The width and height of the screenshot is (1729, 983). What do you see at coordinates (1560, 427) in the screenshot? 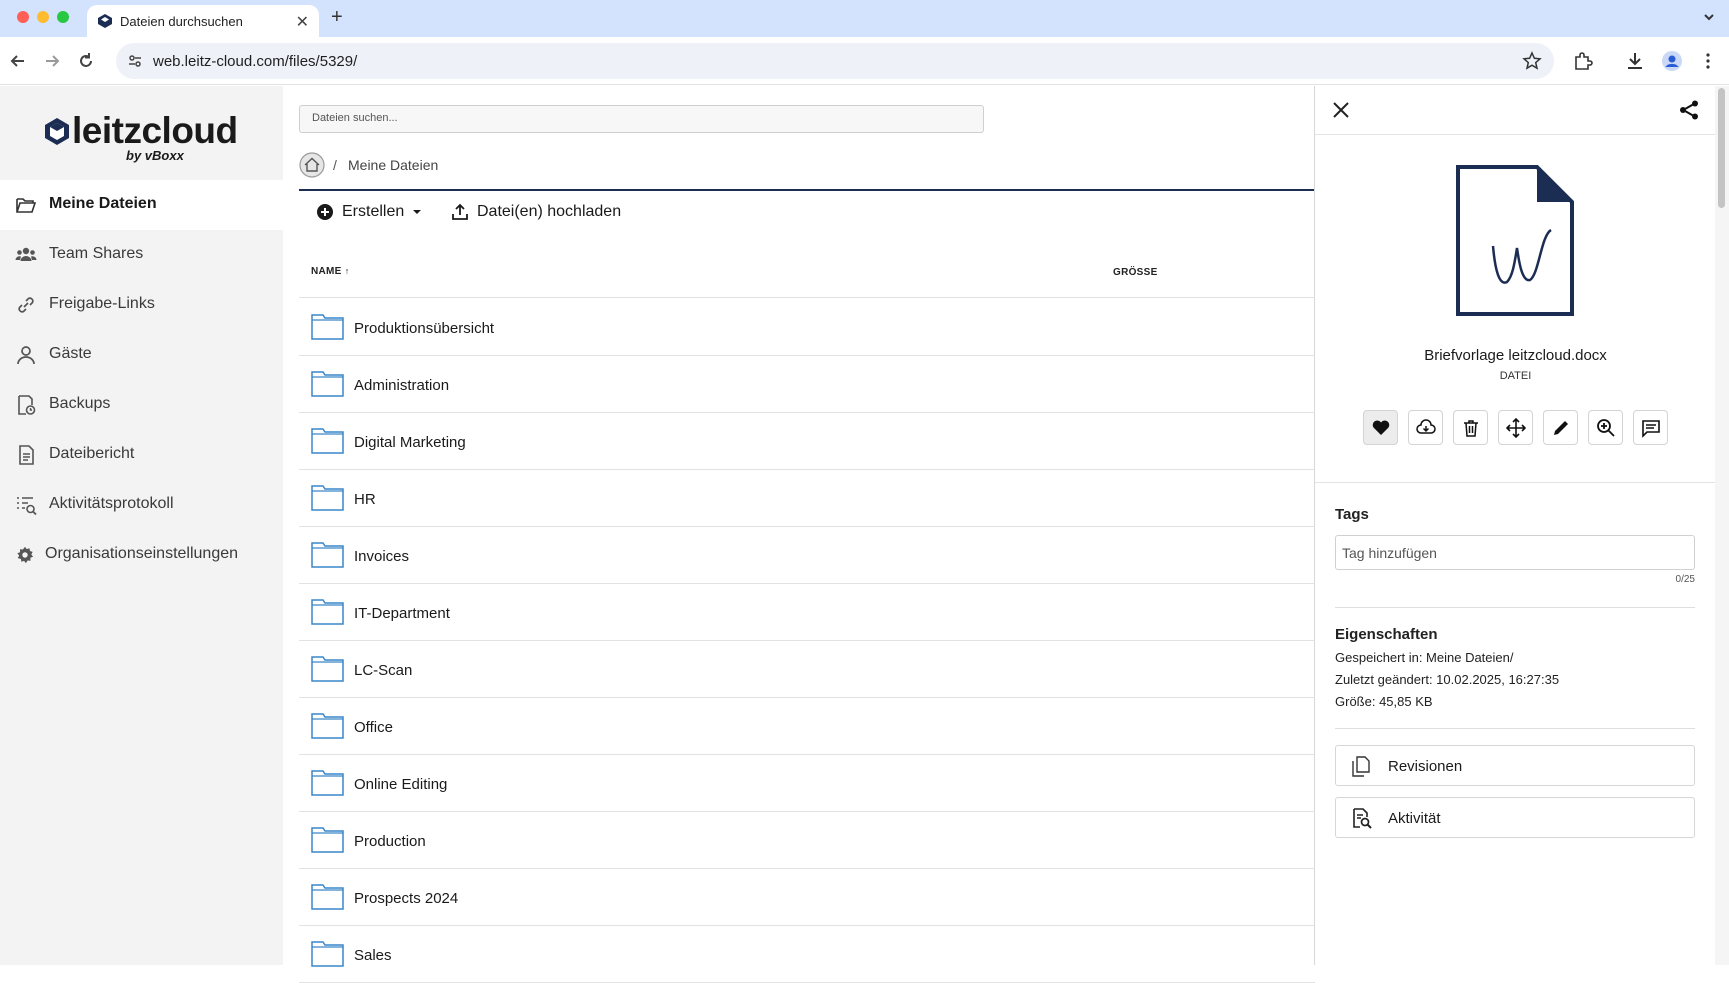
I see `rename-button` at bounding box center [1560, 427].